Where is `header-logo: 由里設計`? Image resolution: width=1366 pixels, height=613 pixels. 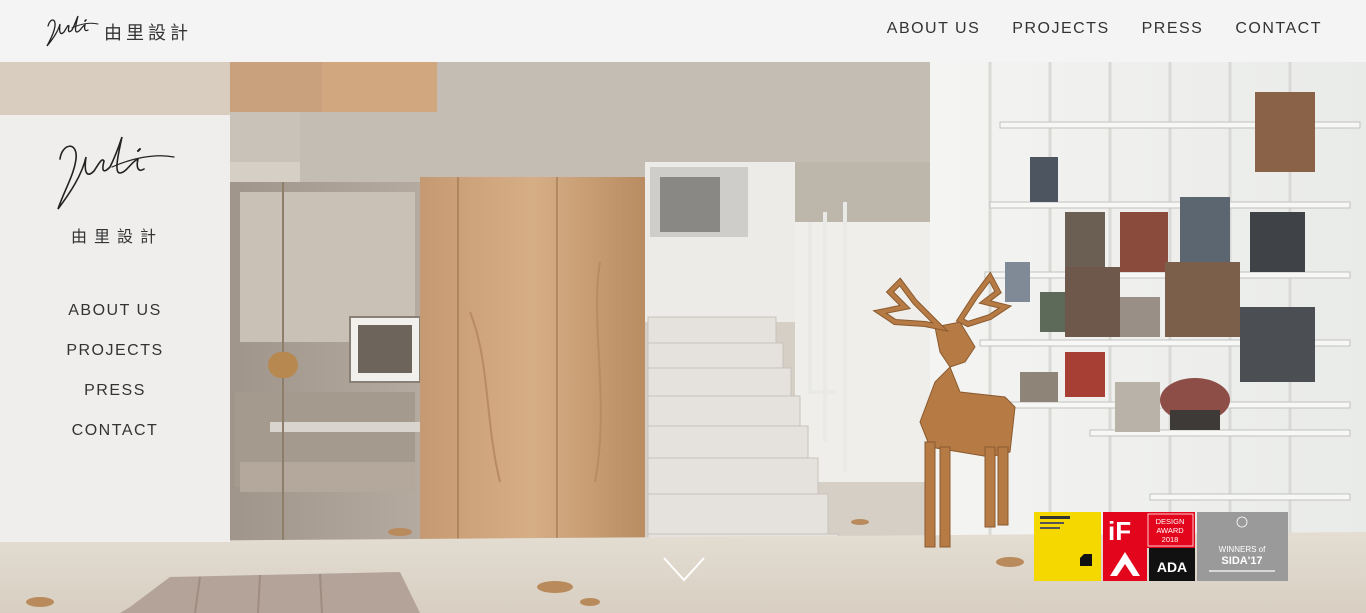 header-logo: 由里設計 is located at coordinates (118, 31).